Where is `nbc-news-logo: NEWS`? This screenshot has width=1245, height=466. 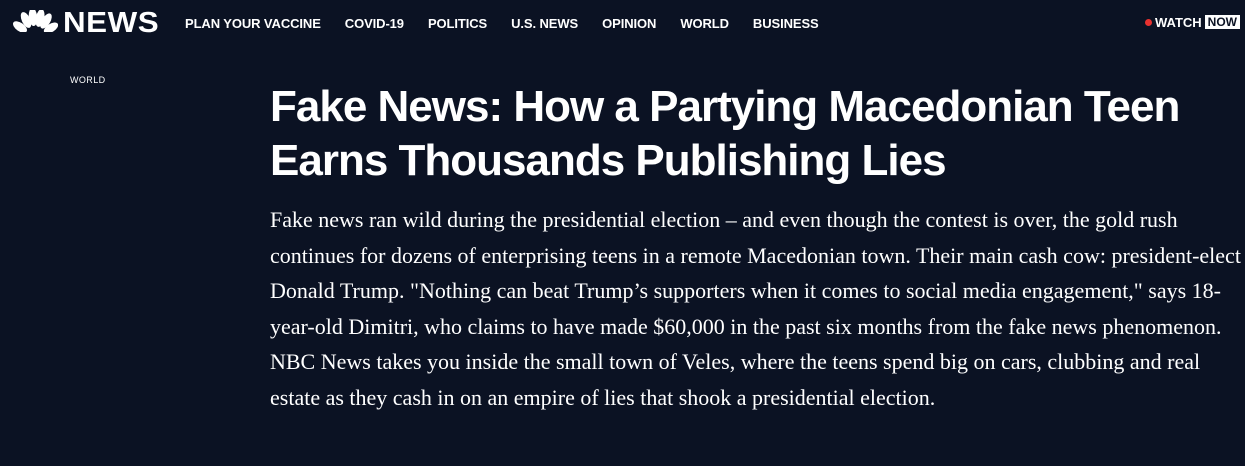 nbc-news-logo: NEWS is located at coordinates (85, 23).